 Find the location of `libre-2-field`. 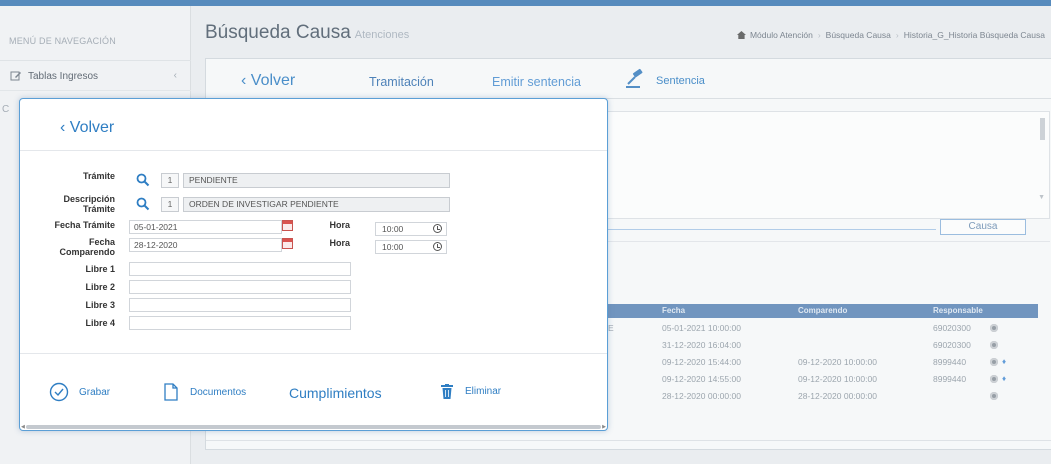

libre-2-field is located at coordinates (240, 287).